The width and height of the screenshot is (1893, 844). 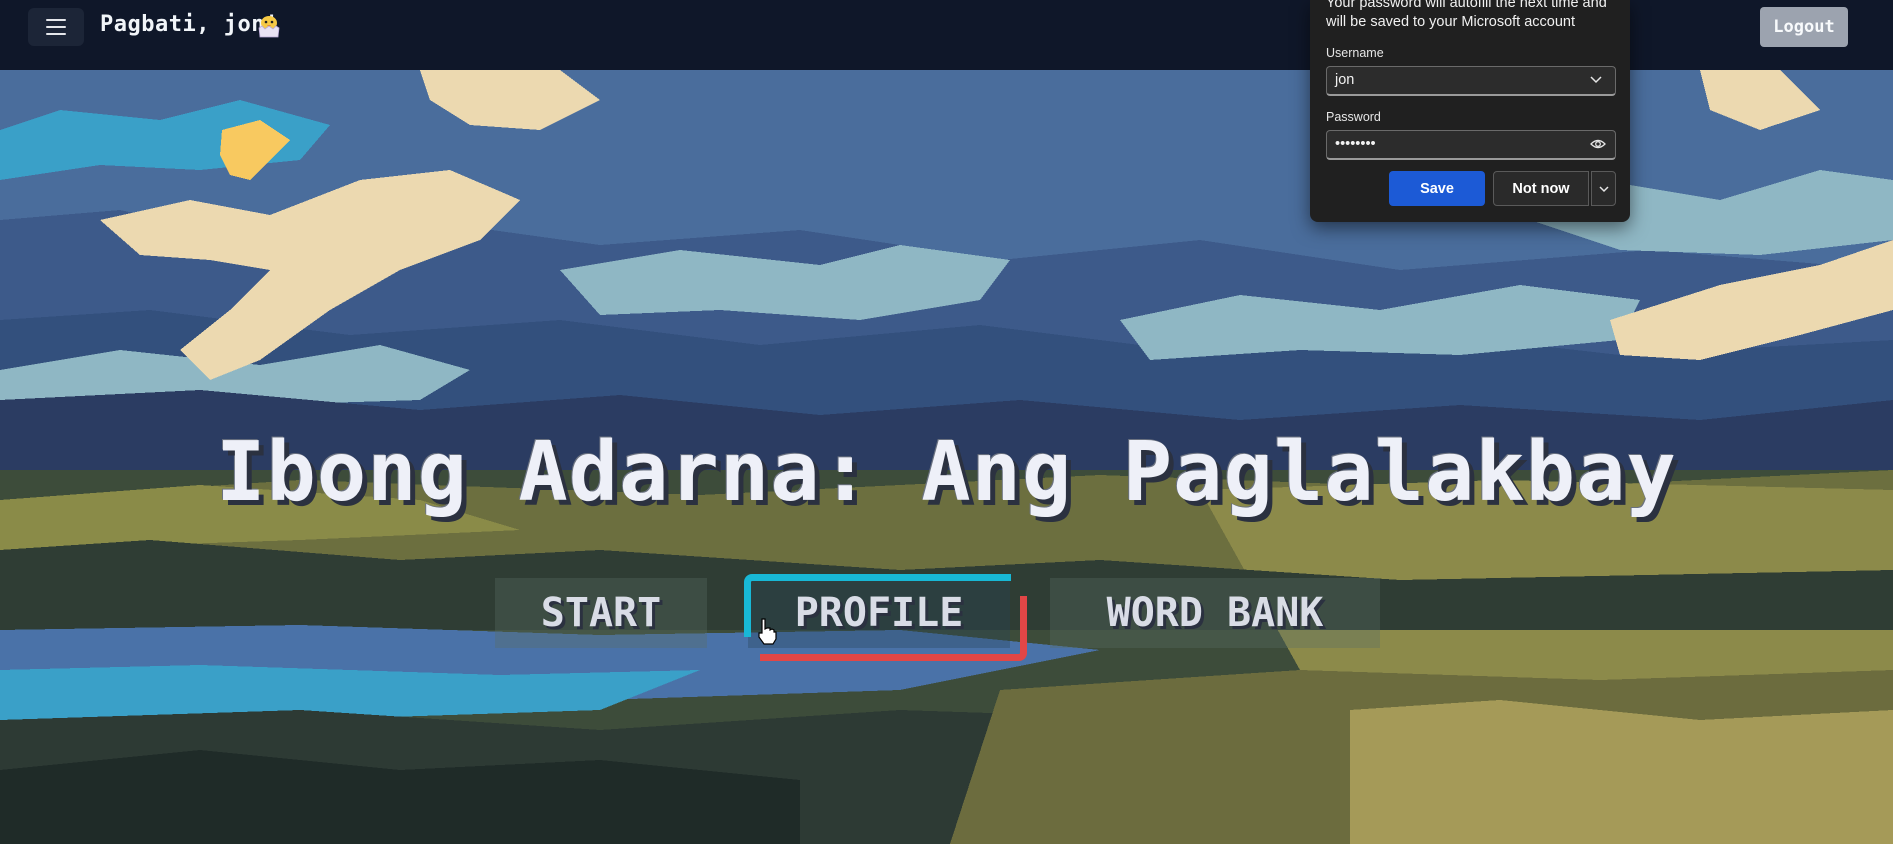 I want to click on start-button: START, so click(x=601, y=613).